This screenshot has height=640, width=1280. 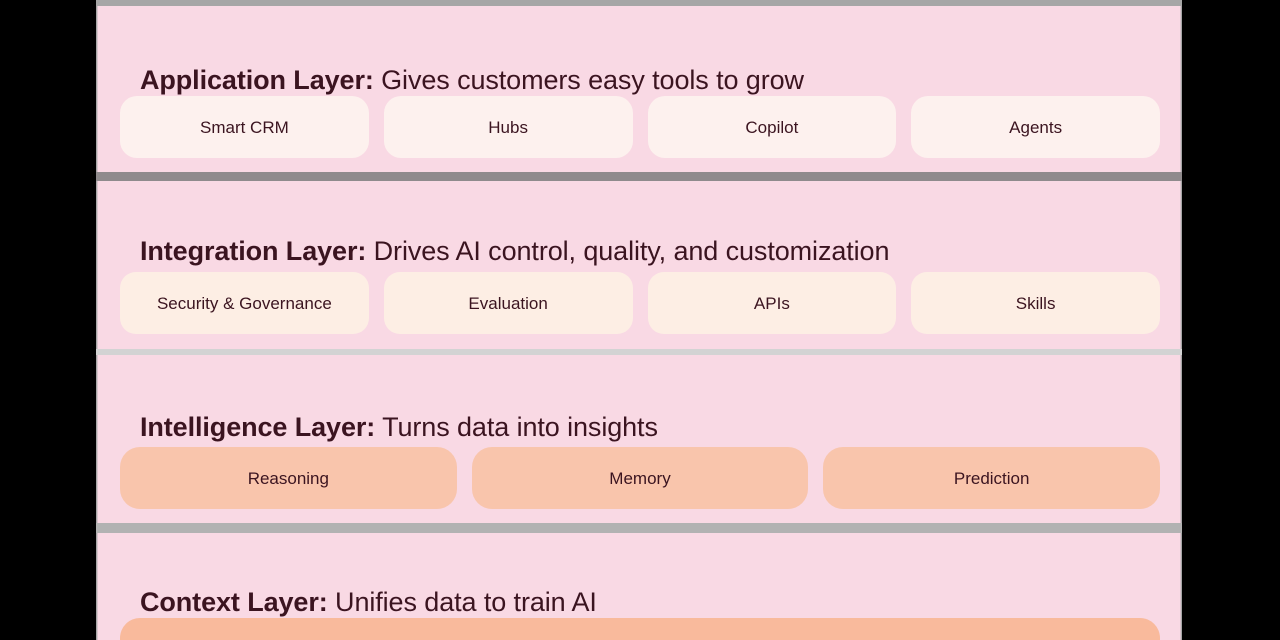 I want to click on chip-security-governance: Security & Governance, so click(x=244, y=303).